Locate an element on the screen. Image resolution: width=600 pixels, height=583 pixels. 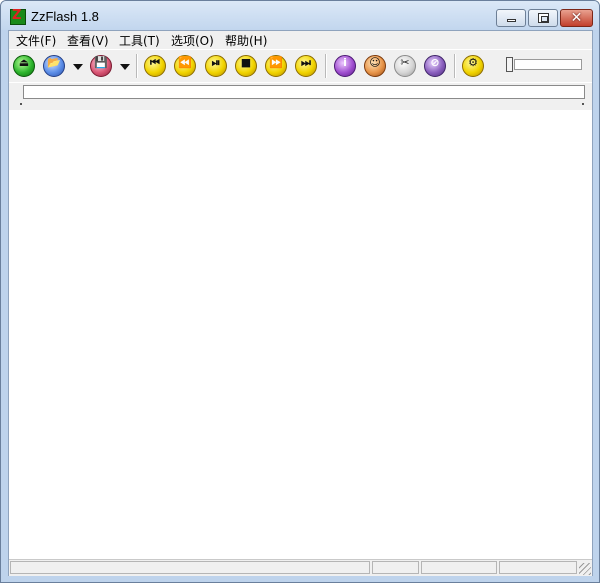
play-pause-icon: ⏯ is located at coordinates (216, 62).